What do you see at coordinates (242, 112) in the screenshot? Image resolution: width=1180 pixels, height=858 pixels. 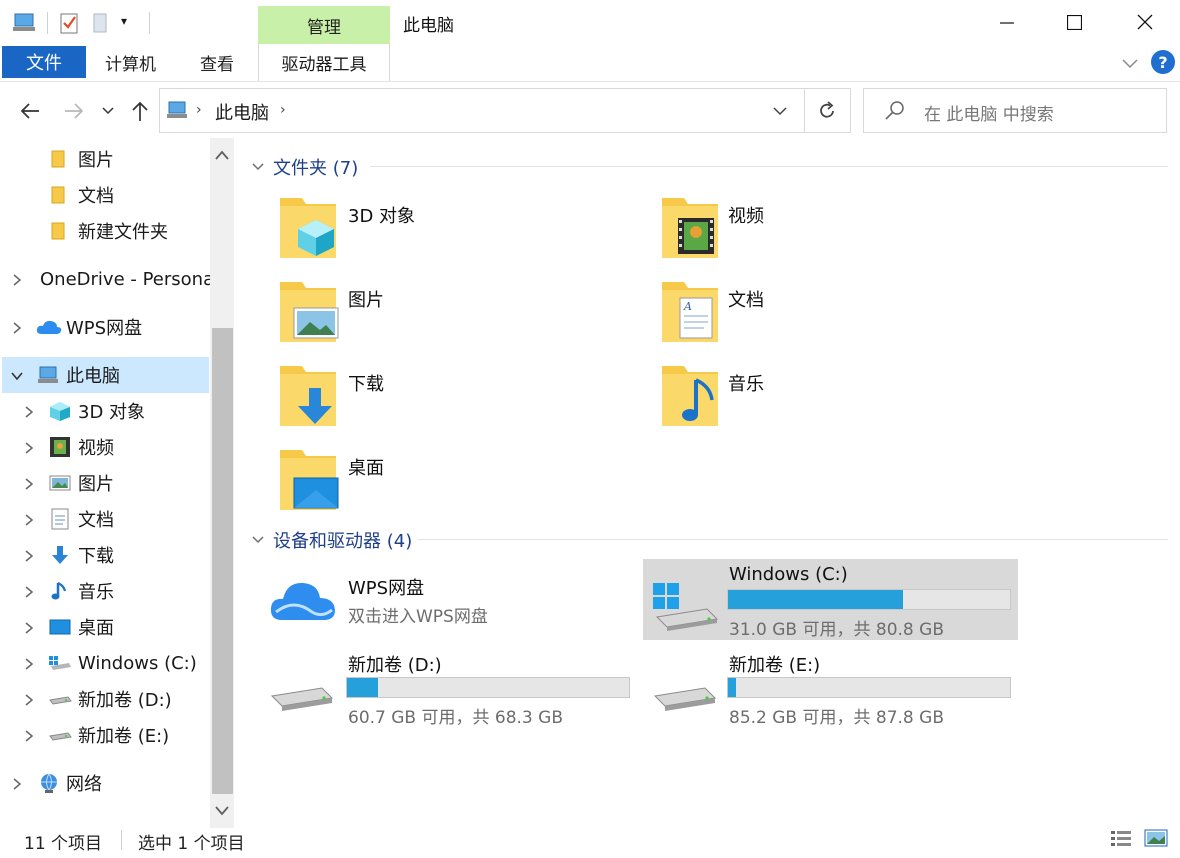 I see `breadcrumb-this-pc: 此电脑` at bounding box center [242, 112].